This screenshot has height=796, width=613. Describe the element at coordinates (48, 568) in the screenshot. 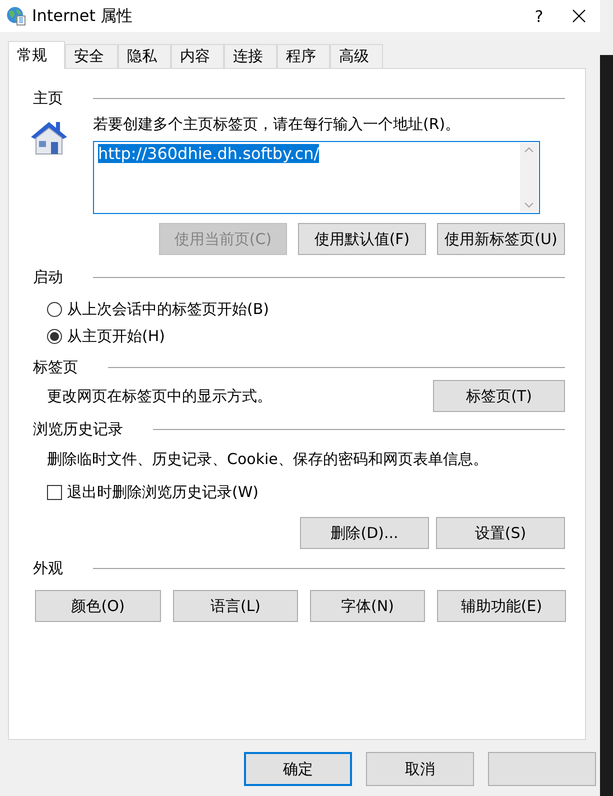

I see `section-heading: 外观` at that location.